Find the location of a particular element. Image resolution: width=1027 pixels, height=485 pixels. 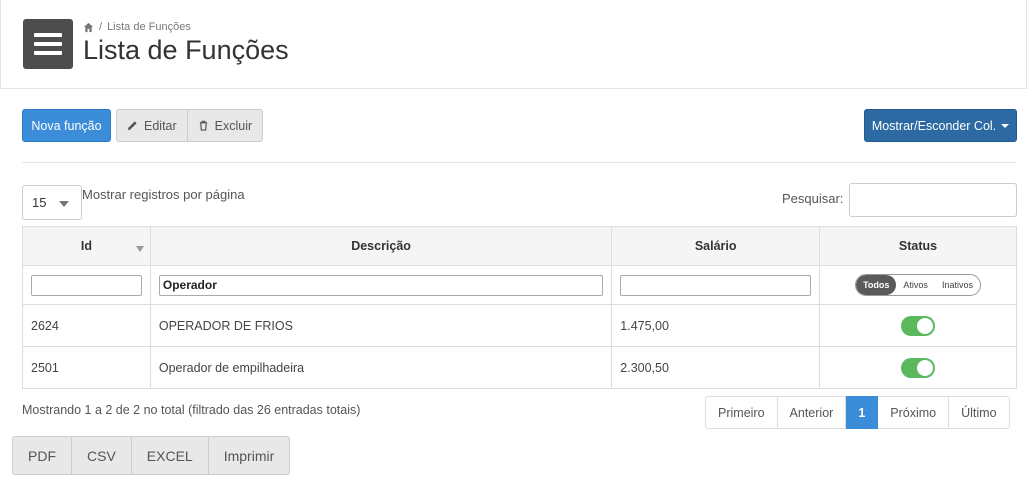

cell-salario: 1.475,00 is located at coordinates (716, 325).